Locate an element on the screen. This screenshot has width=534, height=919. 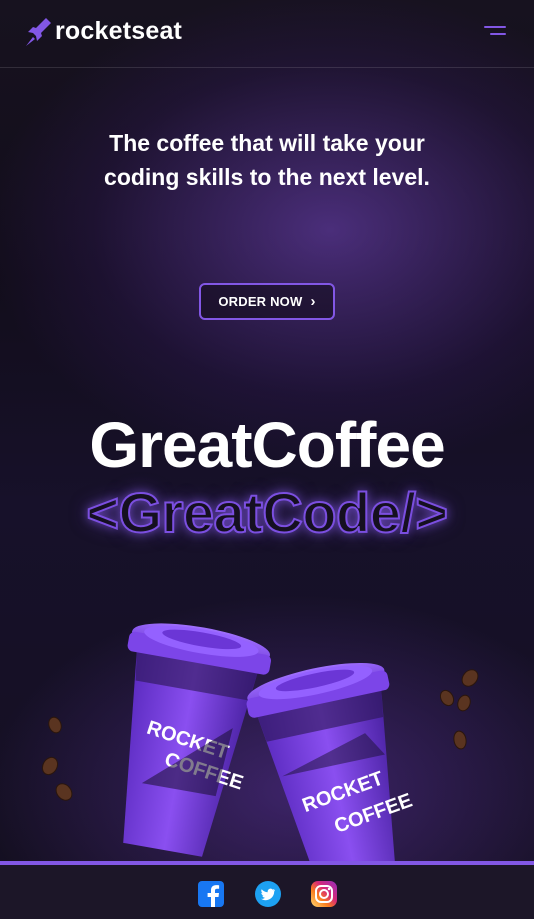
great-code-text: GreatCode/ is located at coordinates (267, 512).